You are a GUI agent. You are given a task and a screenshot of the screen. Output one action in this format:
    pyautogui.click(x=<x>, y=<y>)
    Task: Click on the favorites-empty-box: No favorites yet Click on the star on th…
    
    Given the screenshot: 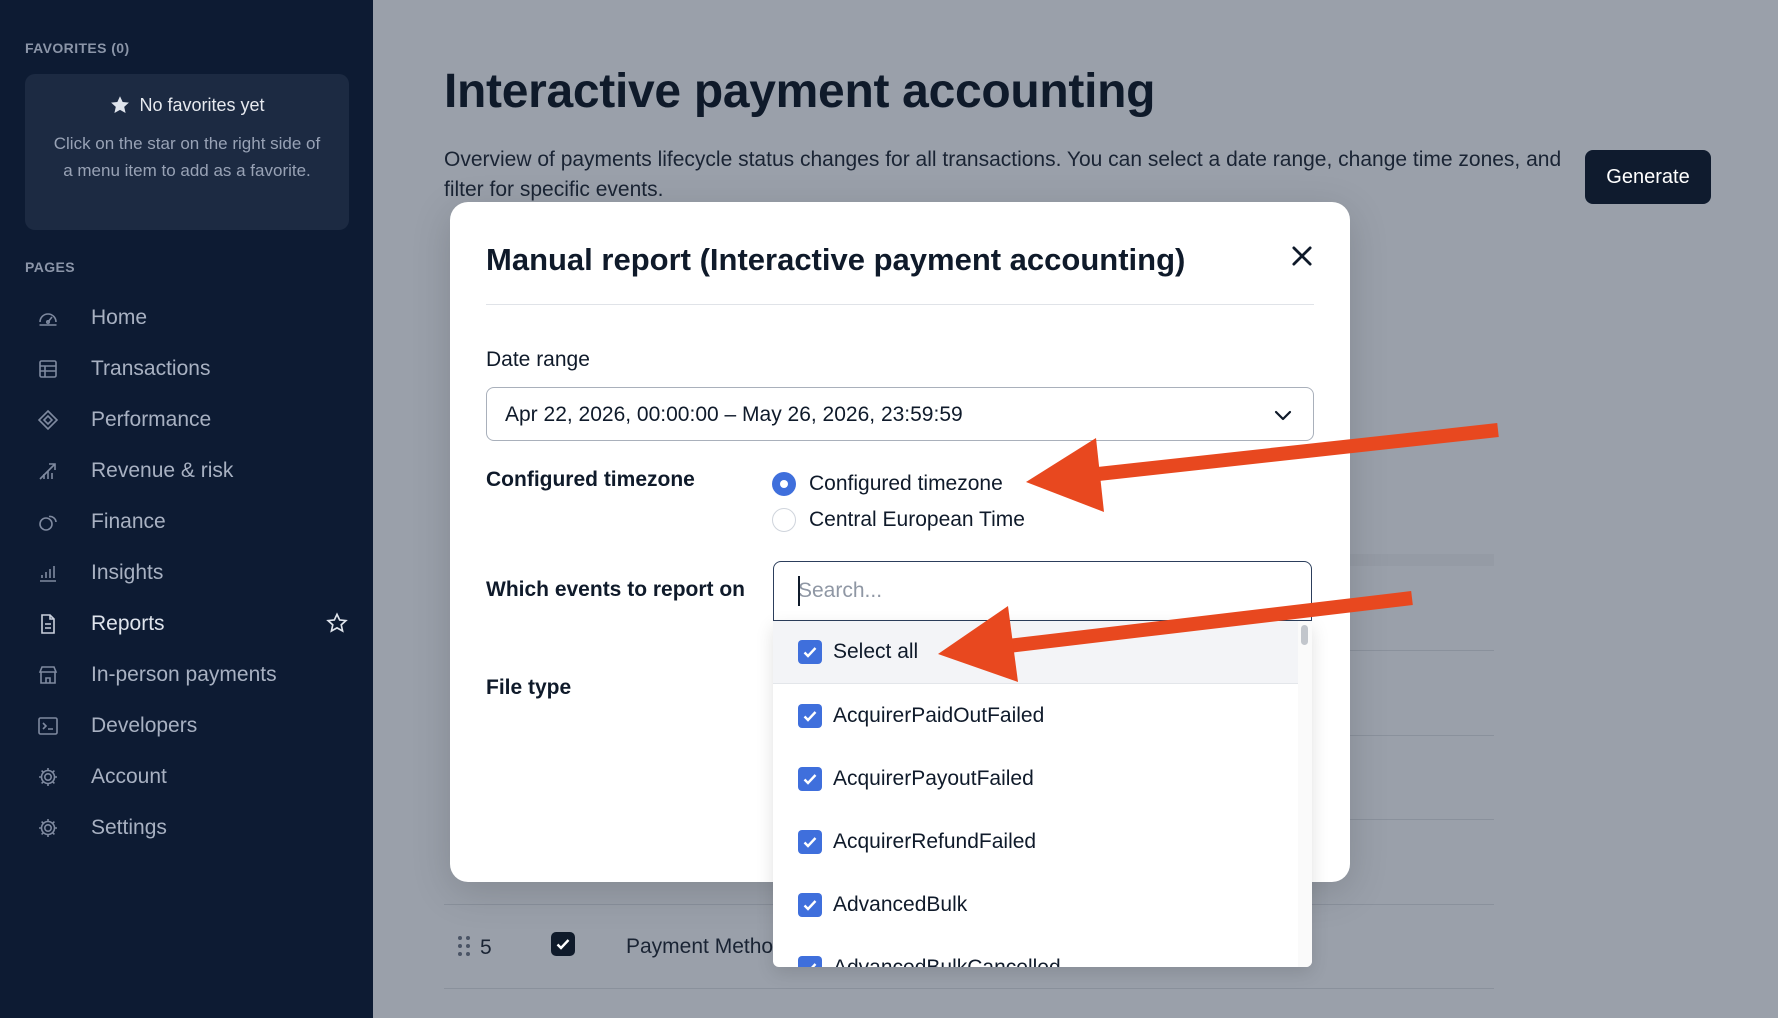 What is the action you would take?
    pyautogui.click(x=187, y=152)
    